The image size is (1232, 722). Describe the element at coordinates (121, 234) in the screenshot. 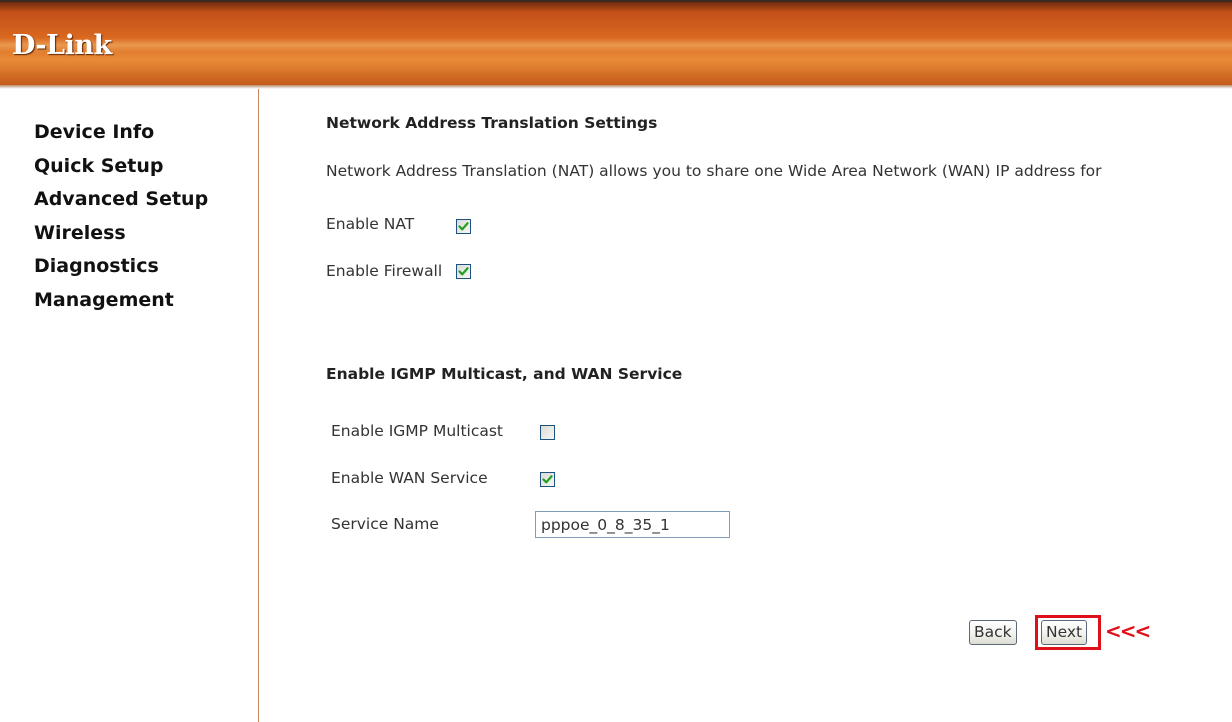

I see `sidebar-item-wireless: Wireless` at that location.